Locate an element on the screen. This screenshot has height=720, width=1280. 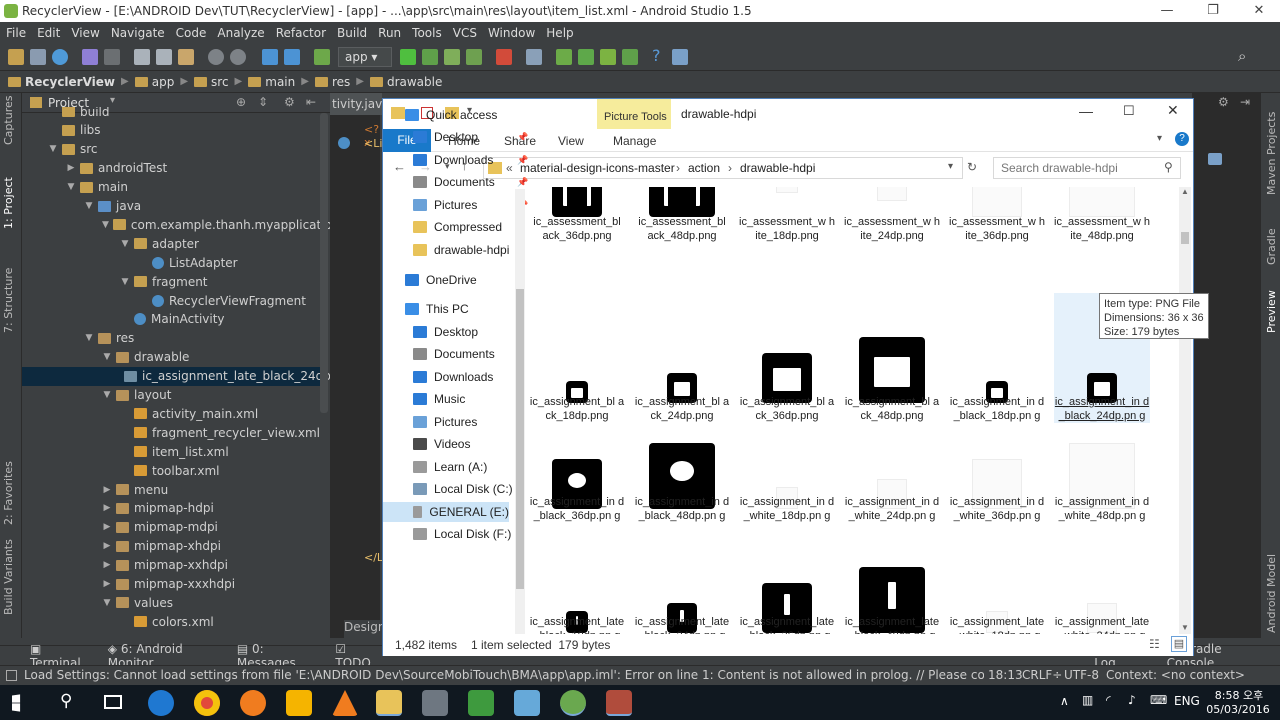
file-item: ic_assignment_late _black_18dp.pn g is located at coordinates (577, 583).